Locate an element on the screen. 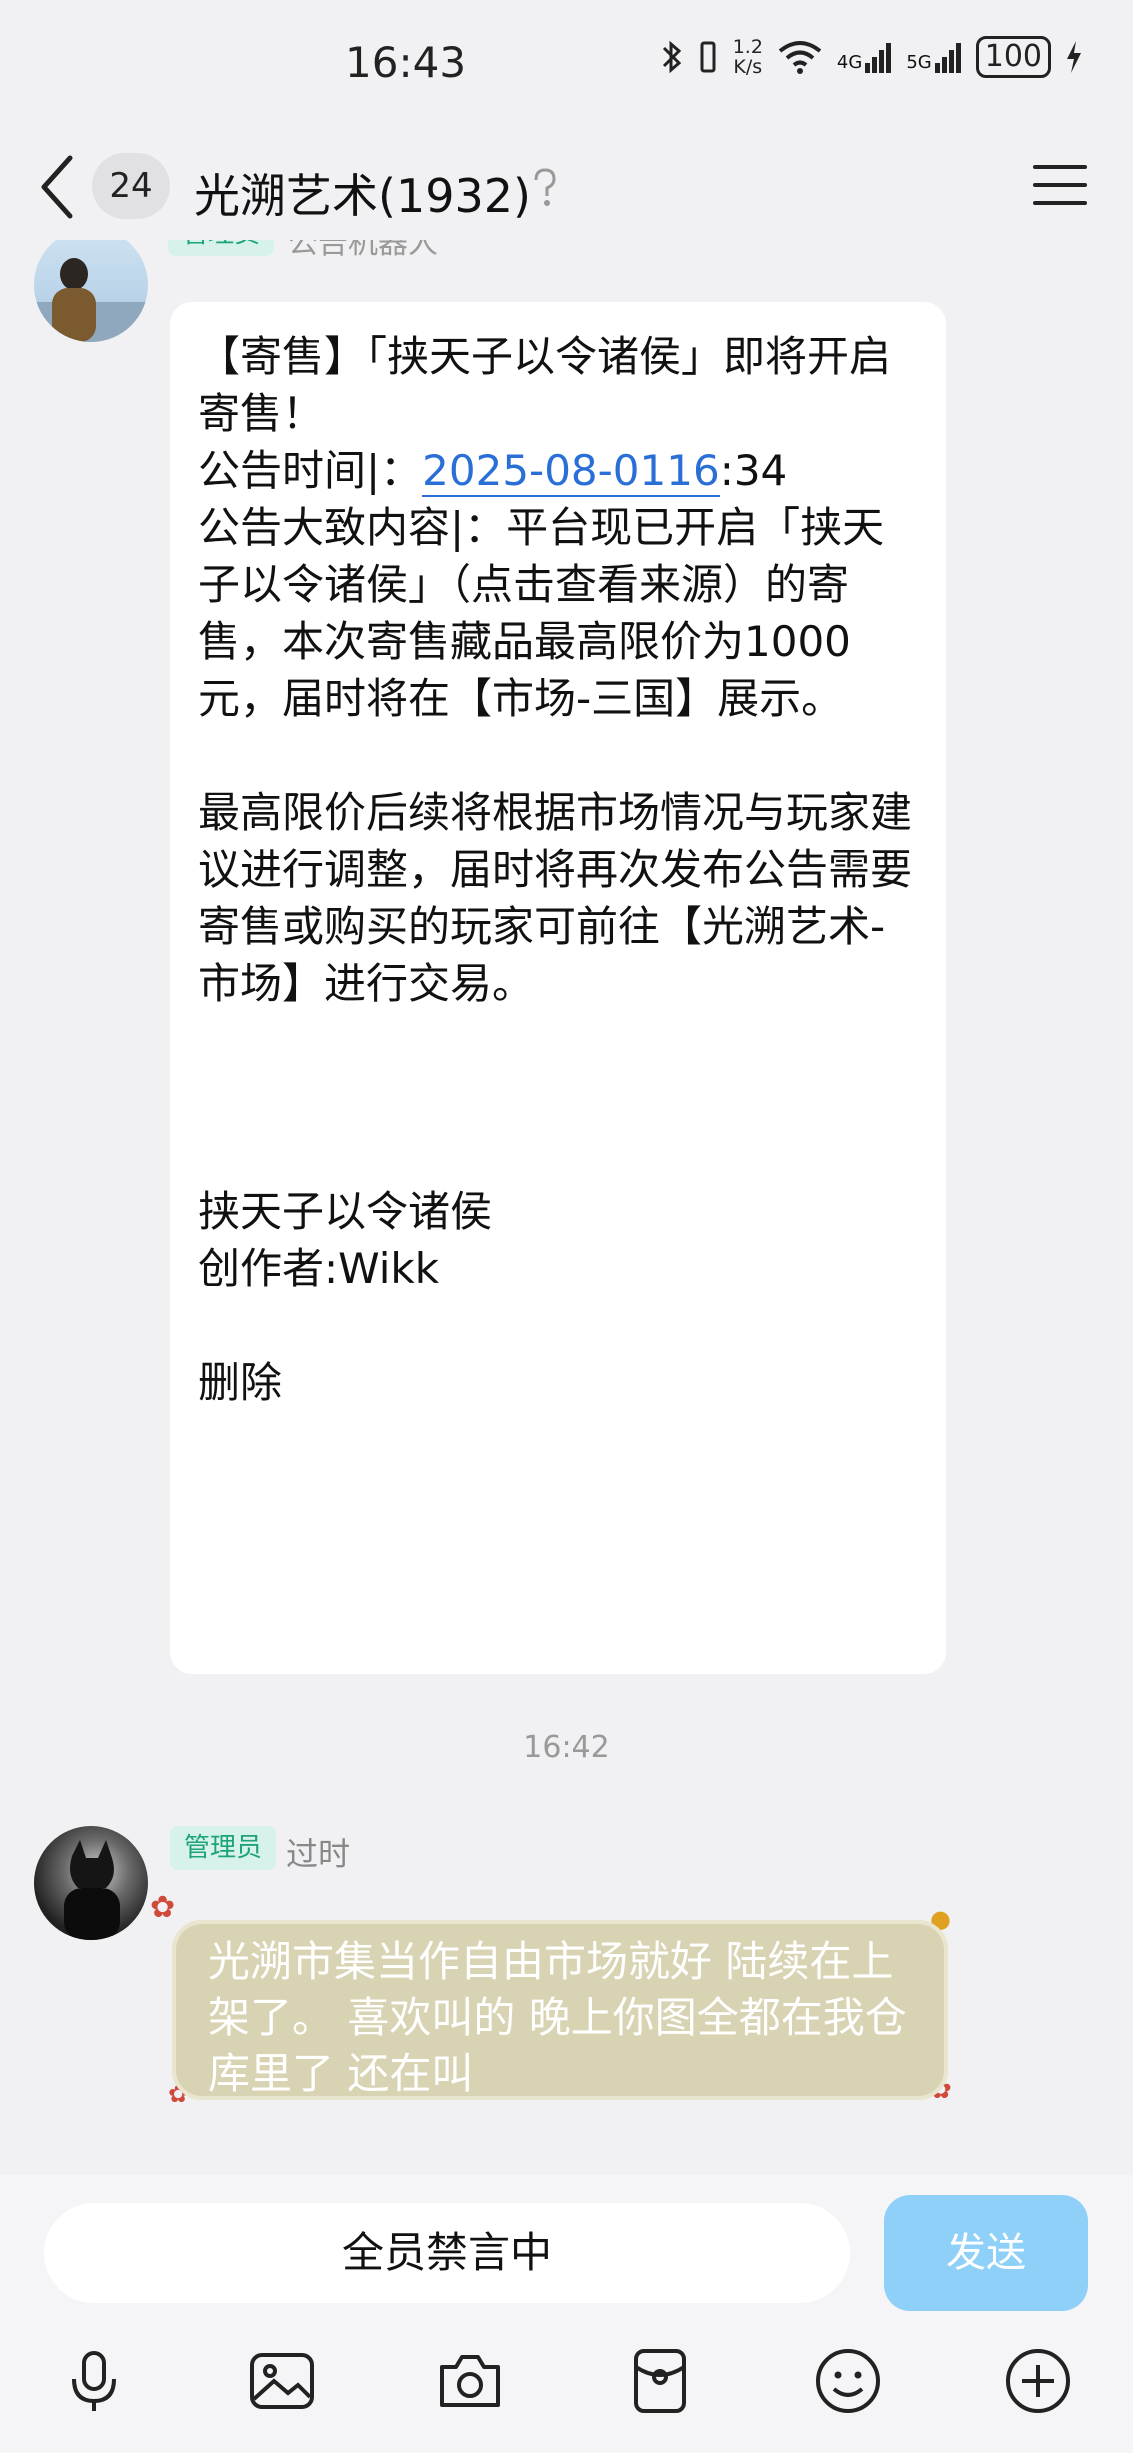 This screenshot has height=2453, width=1133. signal-4g: 4G is located at coordinates (864, 57).